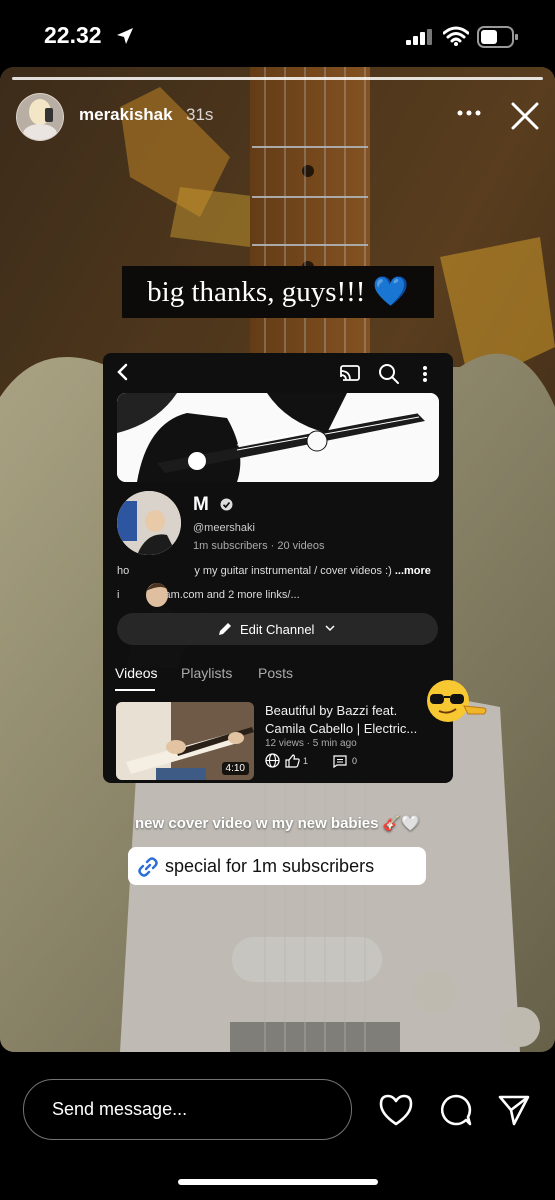  Describe the element at coordinates (224, 528) in the screenshot. I see `channel-handle: @meershaki` at that location.